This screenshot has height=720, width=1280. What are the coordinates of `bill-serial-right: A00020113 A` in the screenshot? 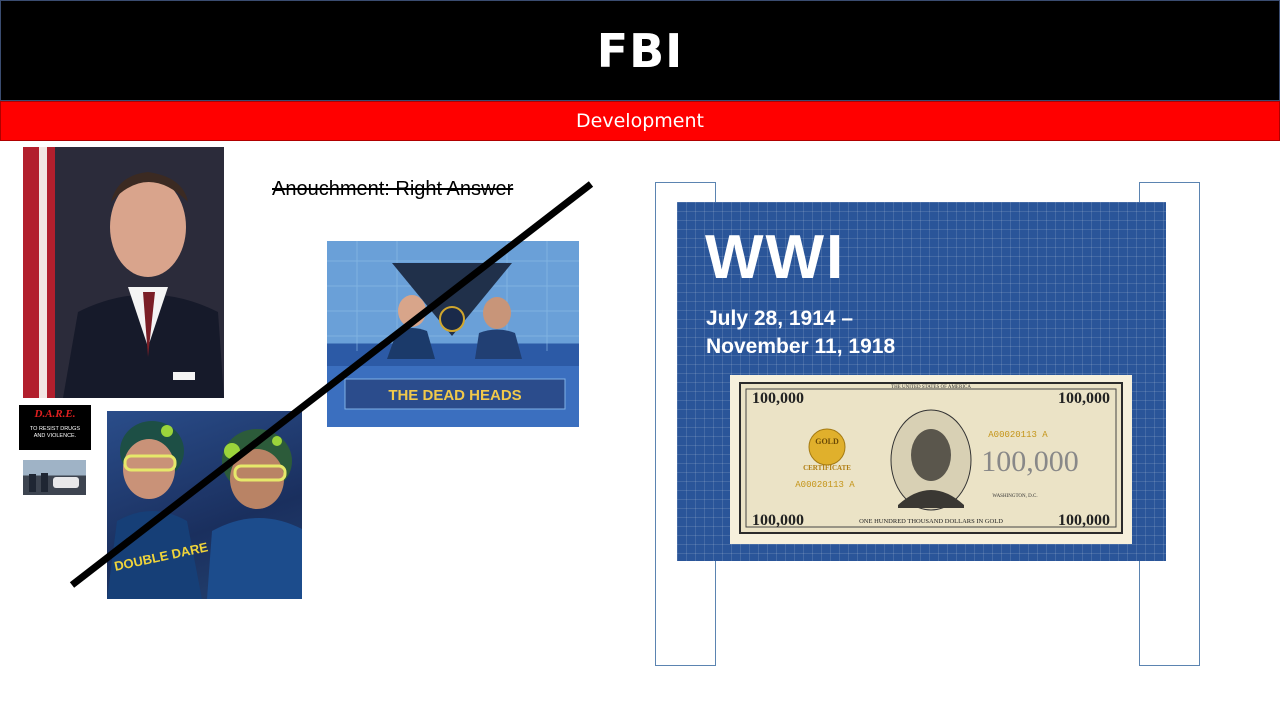 It's located at (1018, 435).